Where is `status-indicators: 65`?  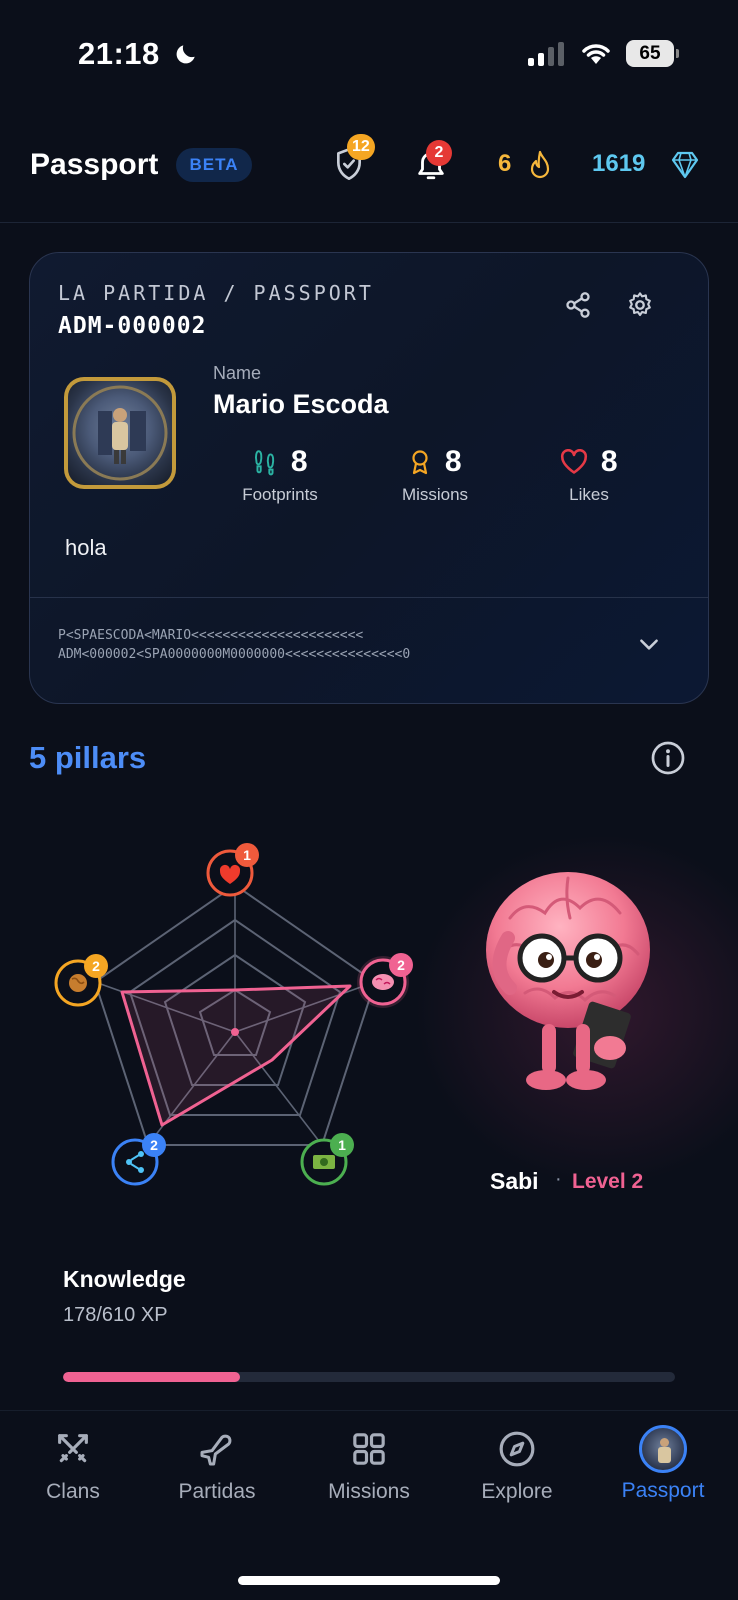
status-indicators: 65 is located at coordinates (603, 53).